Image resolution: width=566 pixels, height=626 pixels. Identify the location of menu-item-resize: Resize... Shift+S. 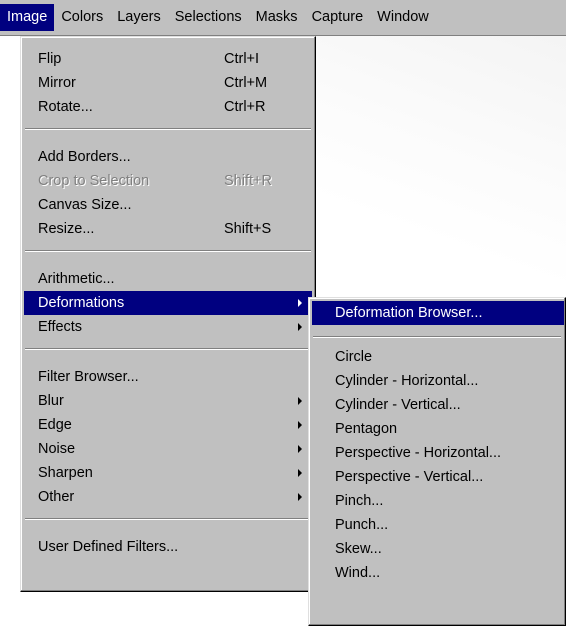
(168, 229).